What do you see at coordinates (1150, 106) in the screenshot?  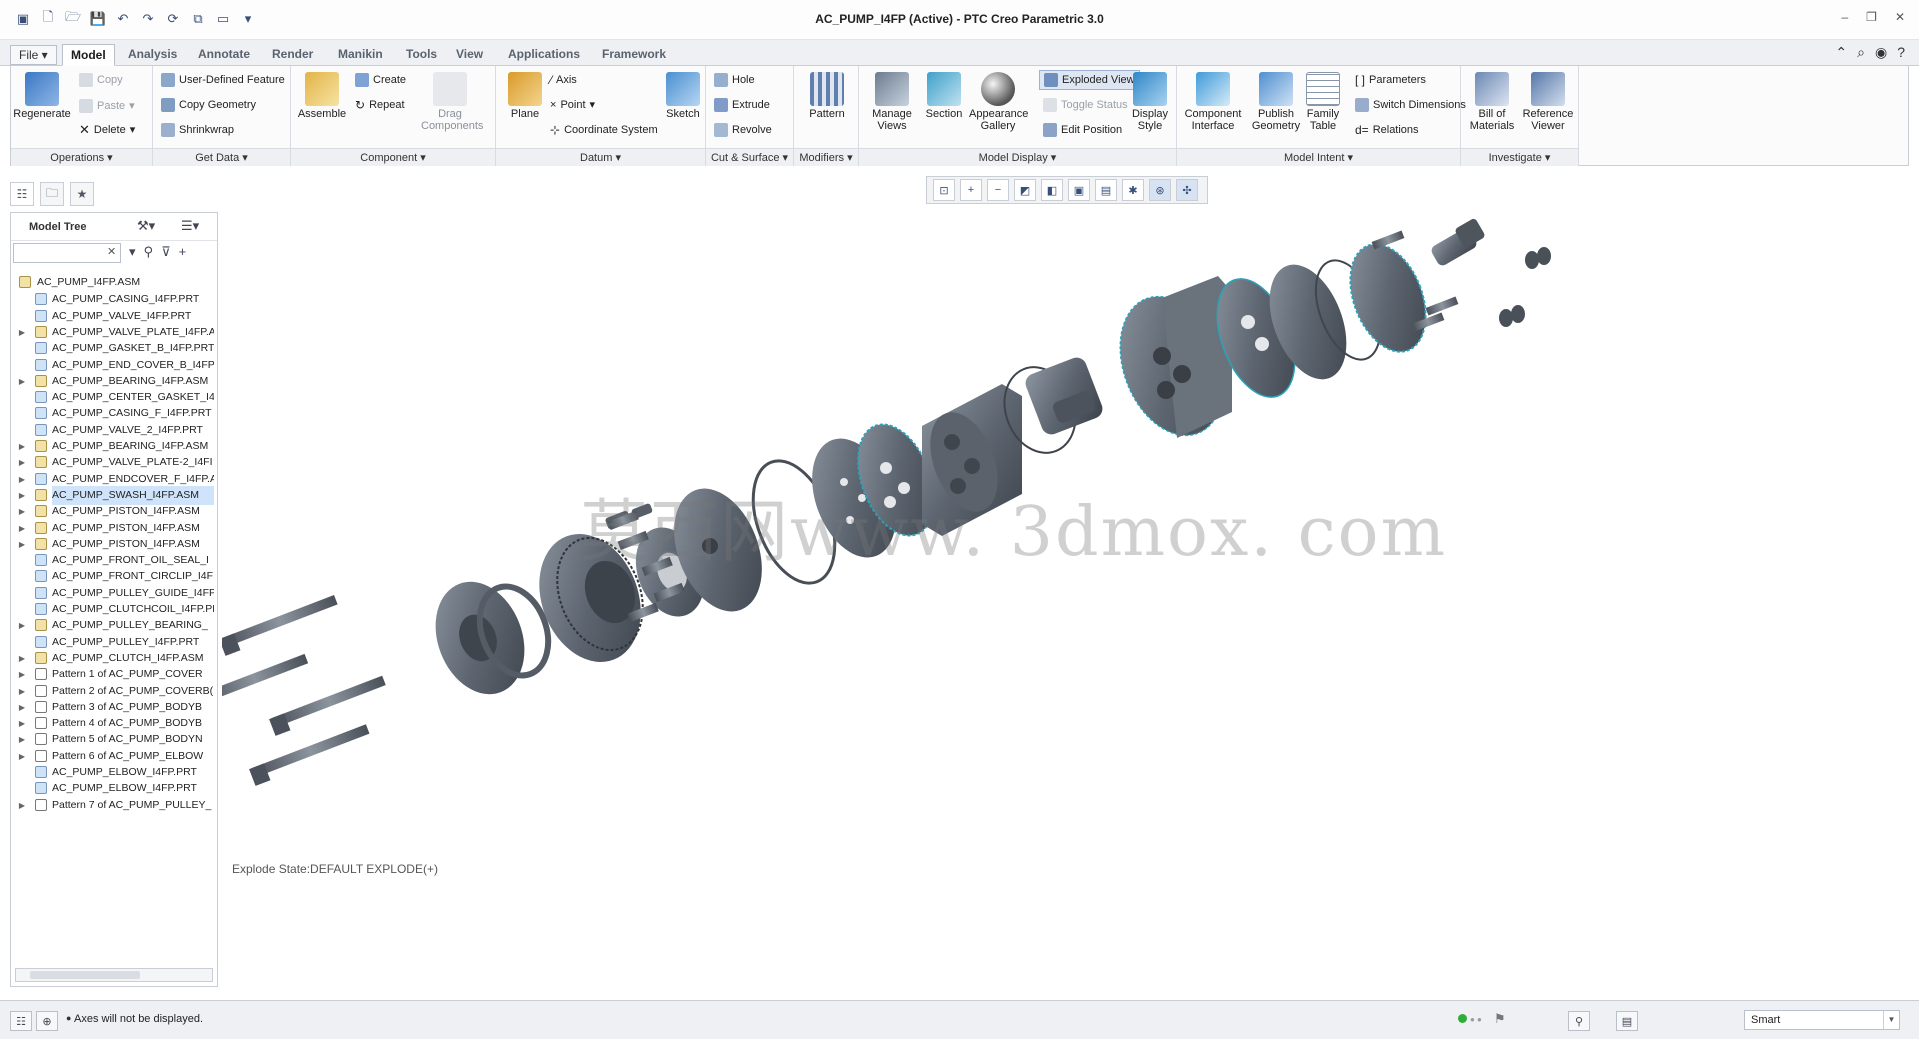 I see `display-style-button: Display Style` at bounding box center [1150, 106].